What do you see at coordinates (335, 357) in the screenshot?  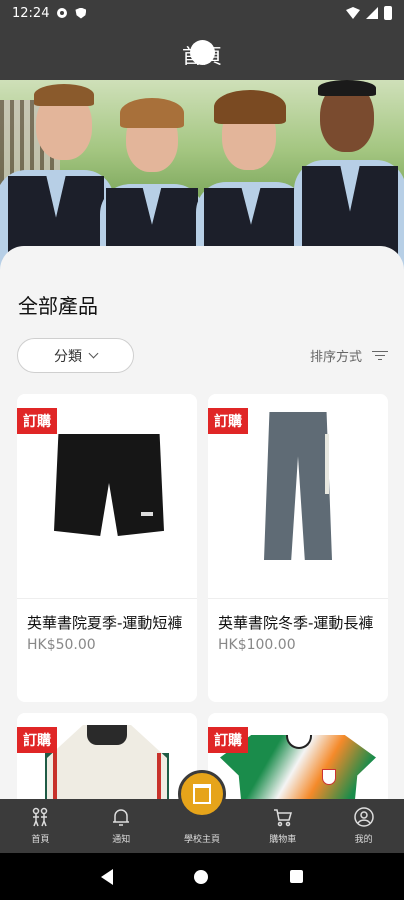 I see `sort-label: 排序方式` at bounding box center [335, 357].